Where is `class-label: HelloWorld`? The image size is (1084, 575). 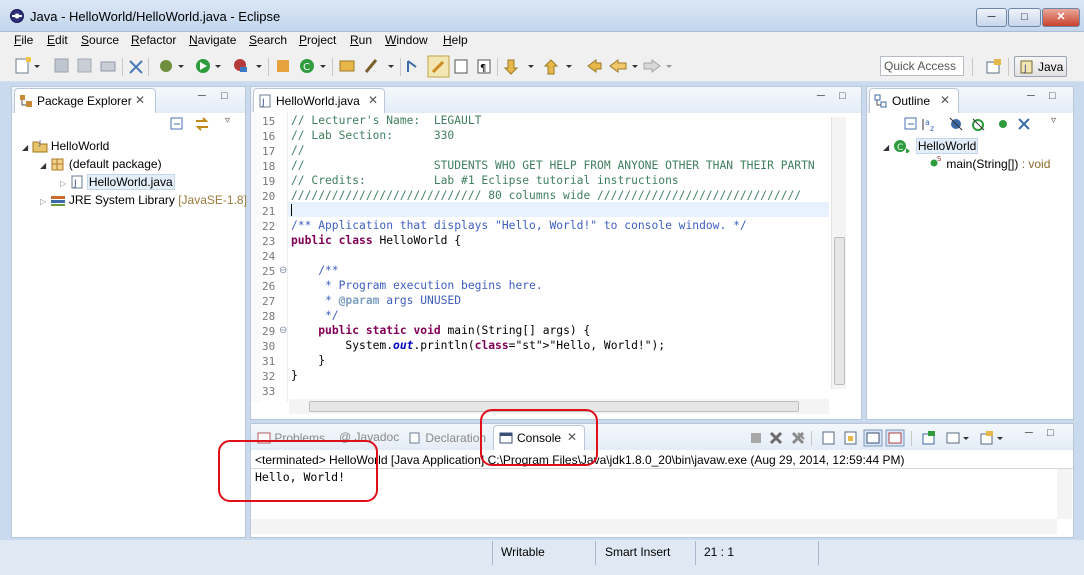 class-label: HelloWorld is located at coordinates (947, 146).